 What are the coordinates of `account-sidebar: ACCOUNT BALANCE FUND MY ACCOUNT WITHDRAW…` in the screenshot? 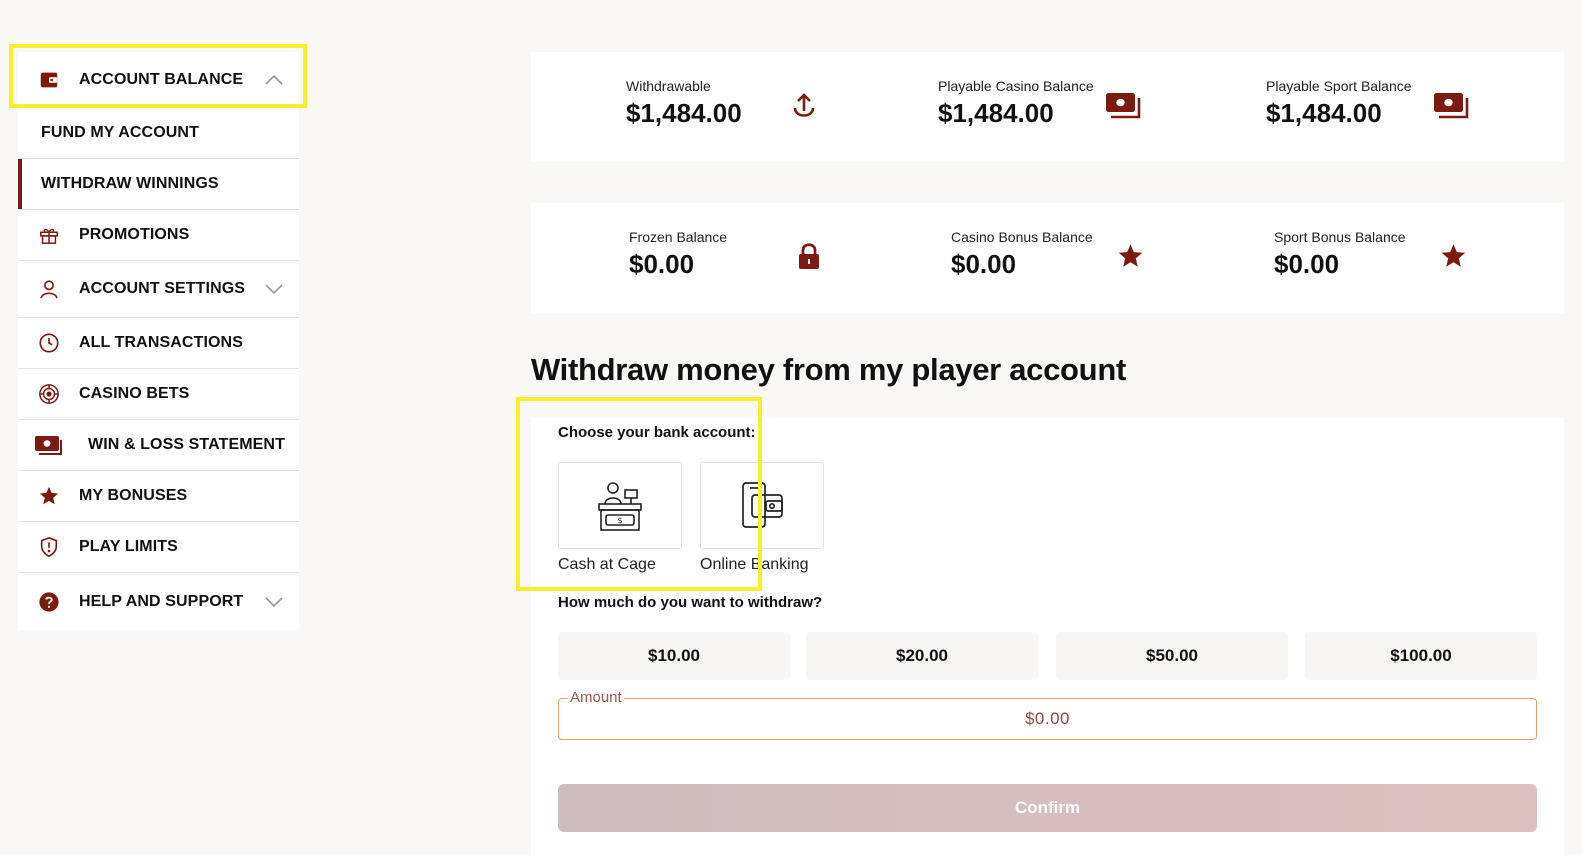 It's located at (158, 341).